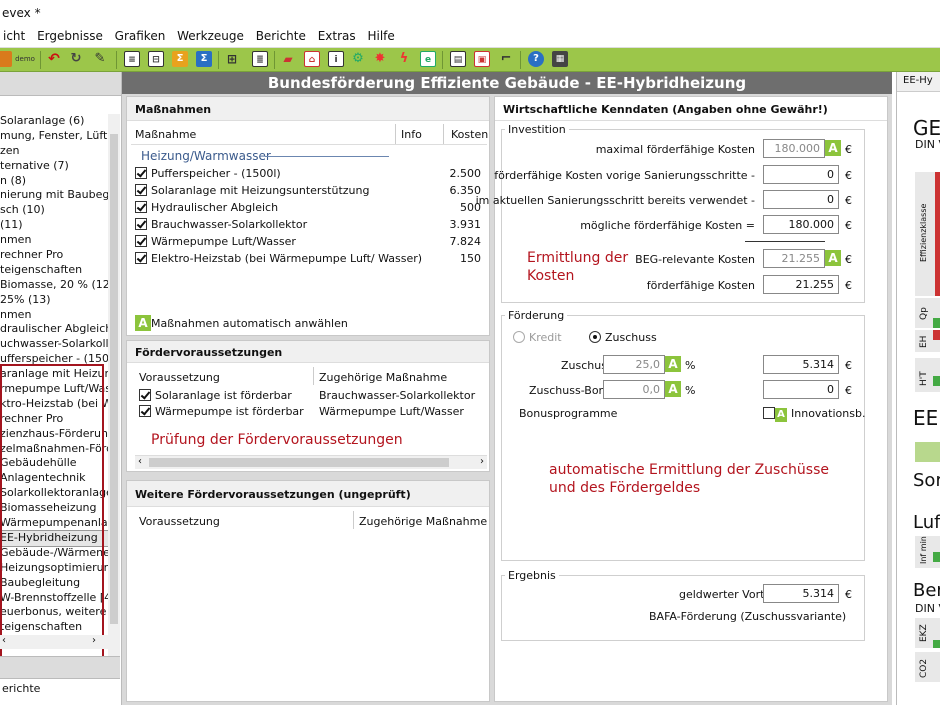 This screenshot has height=705, width=940. What do you see at coordinates (55, 344) in the screenshot?
I see `tree-item: uchwasser-Solarkollekt` at bounding box center [55, 344].